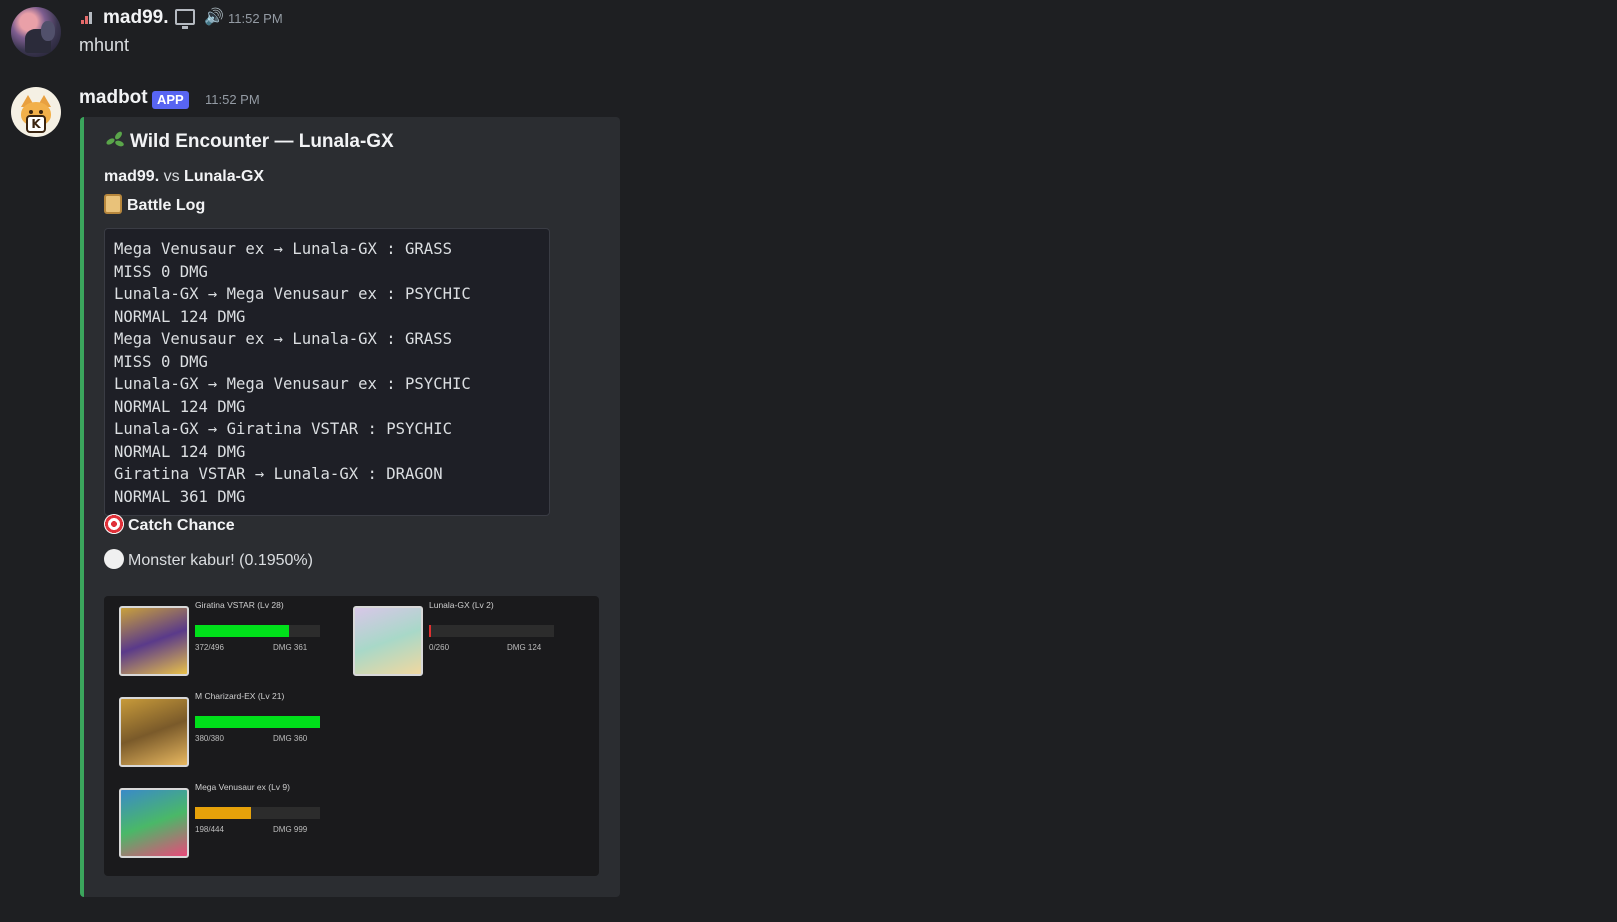 The width and height of the screenshot is (1617, 922). What do you see at coordinates (242, 787) in the screenshot?
I see `card-name: Mega Venusaur ex (Lv 9)` at bounding box center [242, 787].